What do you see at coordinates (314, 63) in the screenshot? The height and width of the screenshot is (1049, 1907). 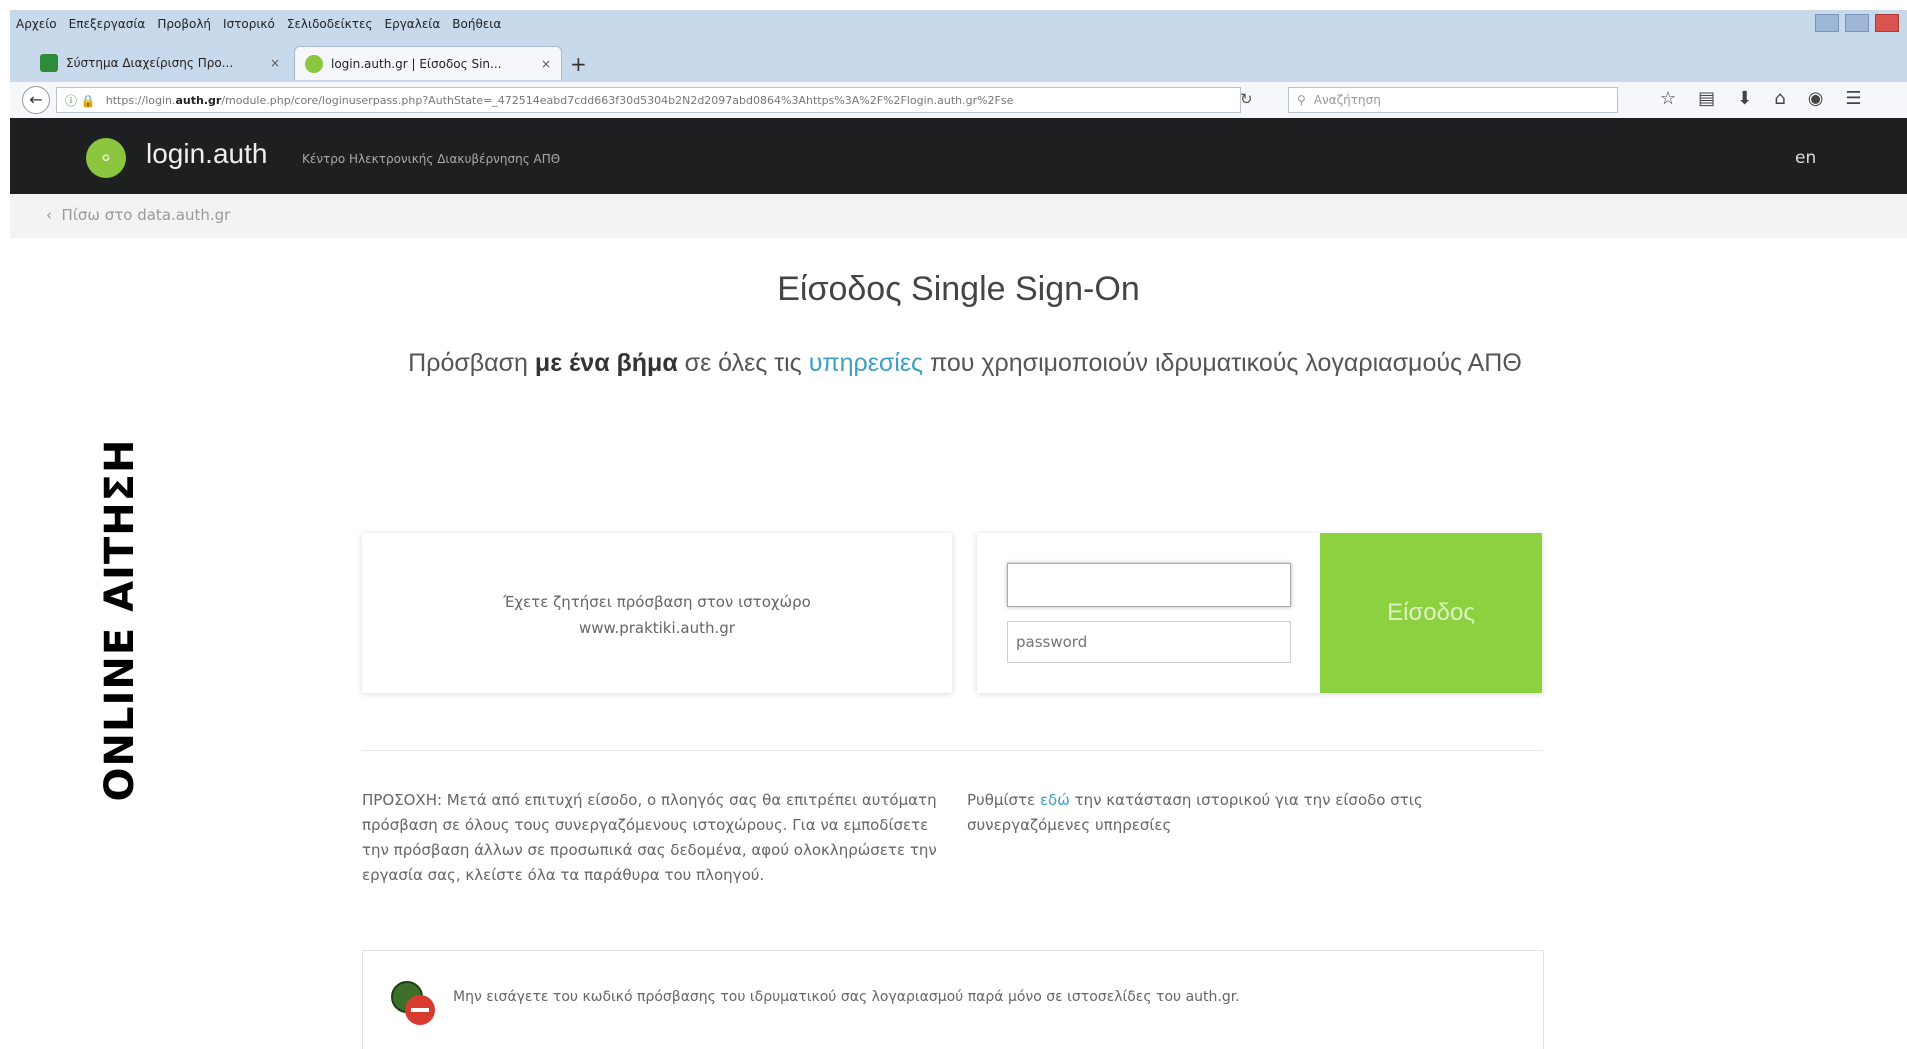 I see `login-favicon-icon` at bounding box center [314, 63].